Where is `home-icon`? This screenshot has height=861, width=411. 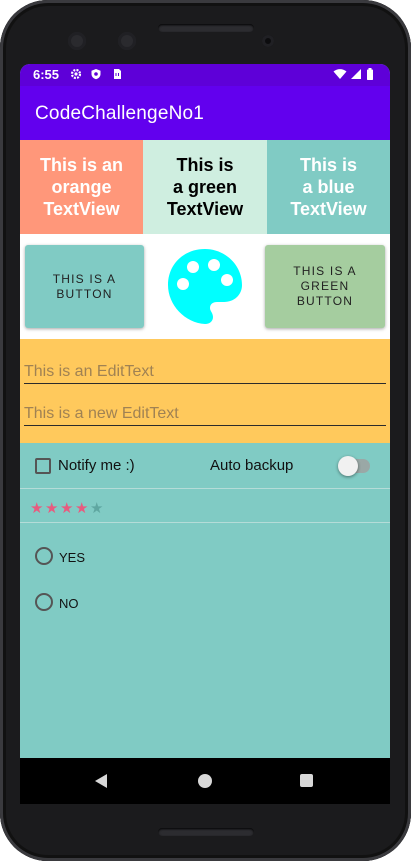 home-icon is located at coordinates (205, 781).